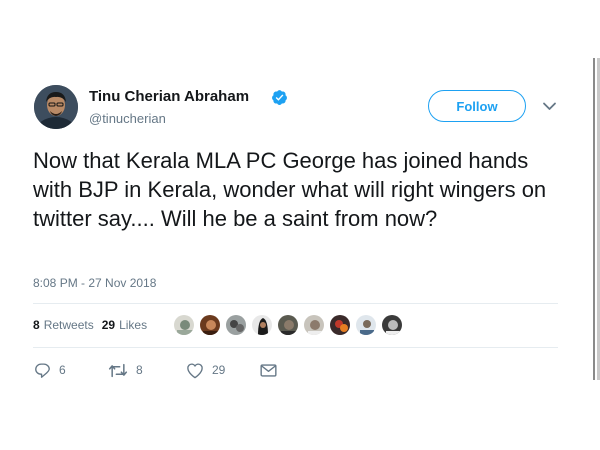 The image size is (600, 450). I want to click on likes-stat: 29 Likes, so click(124, 325).